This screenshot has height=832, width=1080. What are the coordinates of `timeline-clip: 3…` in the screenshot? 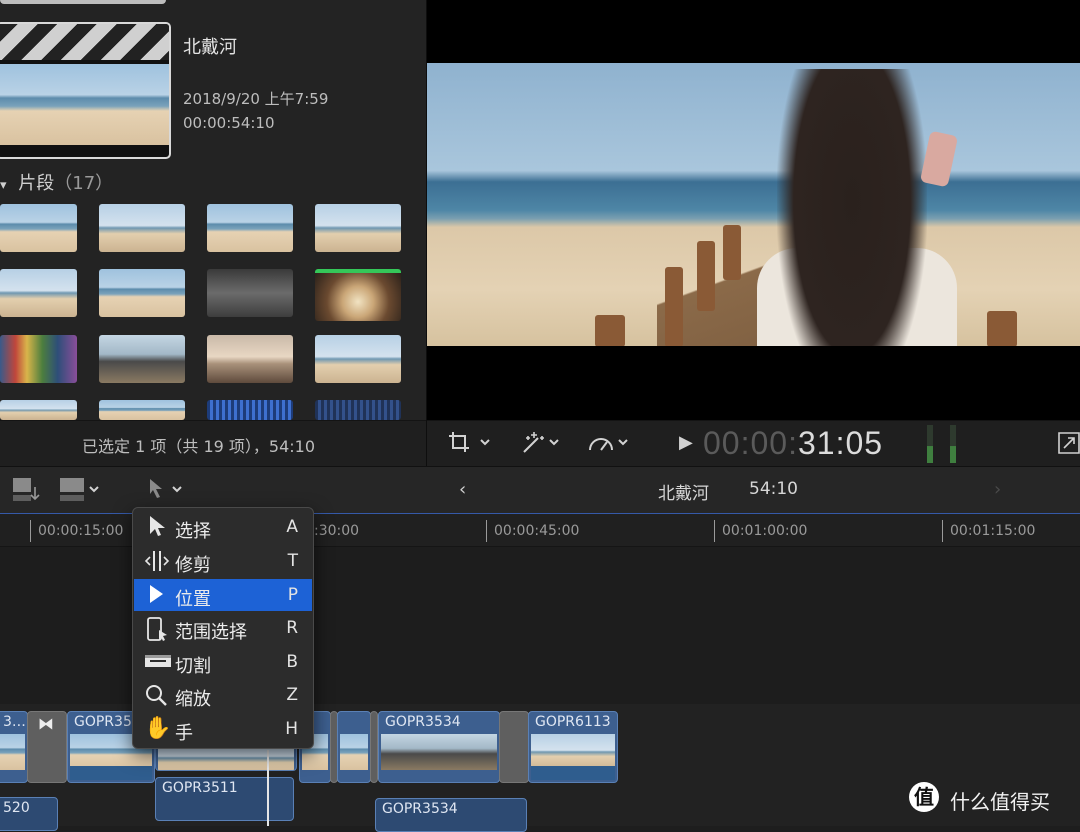 It's located at (14, 747).